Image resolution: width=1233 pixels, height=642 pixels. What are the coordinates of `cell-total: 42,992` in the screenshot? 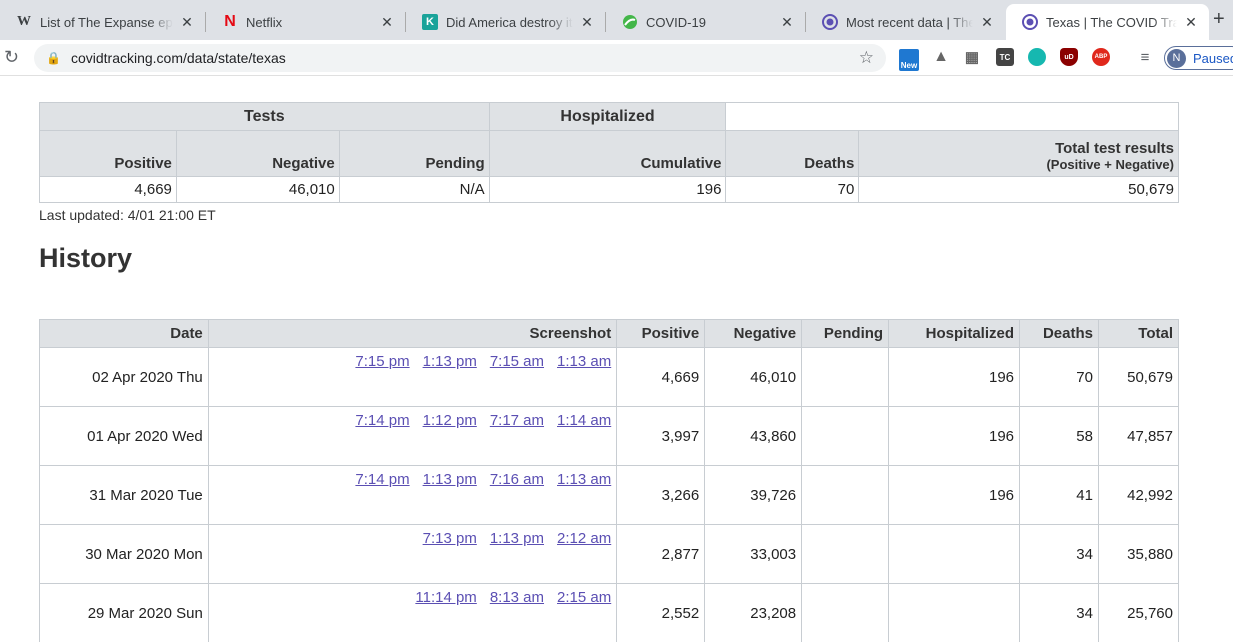 It's located at (1138, 495).